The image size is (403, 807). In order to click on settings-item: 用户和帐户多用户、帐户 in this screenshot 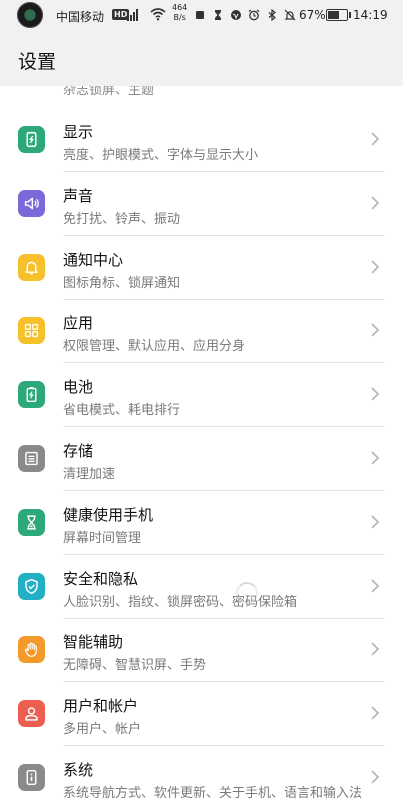, I will do `click(201, 714)`.